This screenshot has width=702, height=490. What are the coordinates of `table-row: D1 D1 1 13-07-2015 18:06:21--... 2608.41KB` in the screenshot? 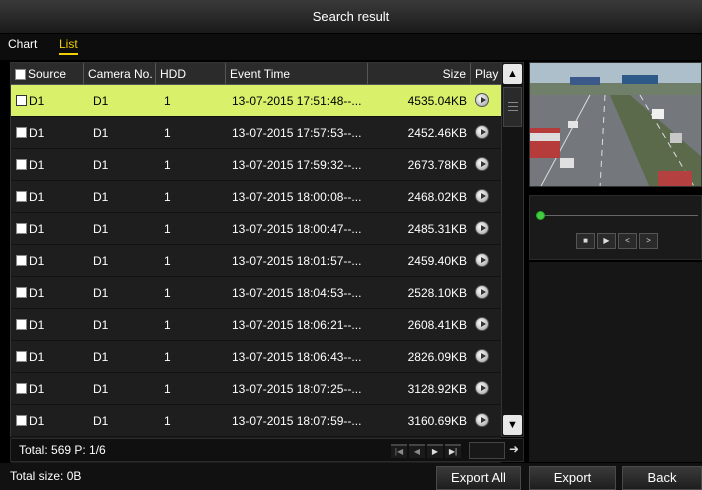 It's located at (256, 325).